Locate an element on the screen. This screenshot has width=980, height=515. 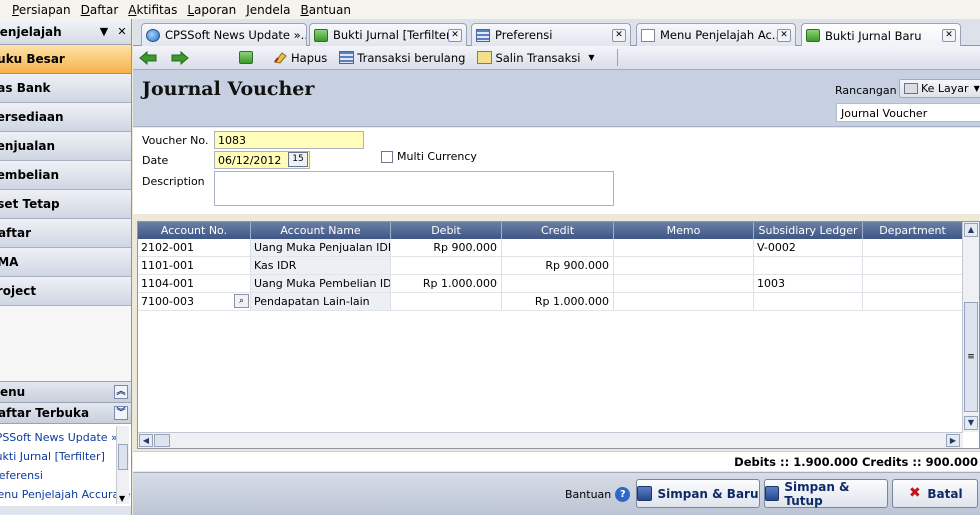
description-field is located at coordinates (414, 188).